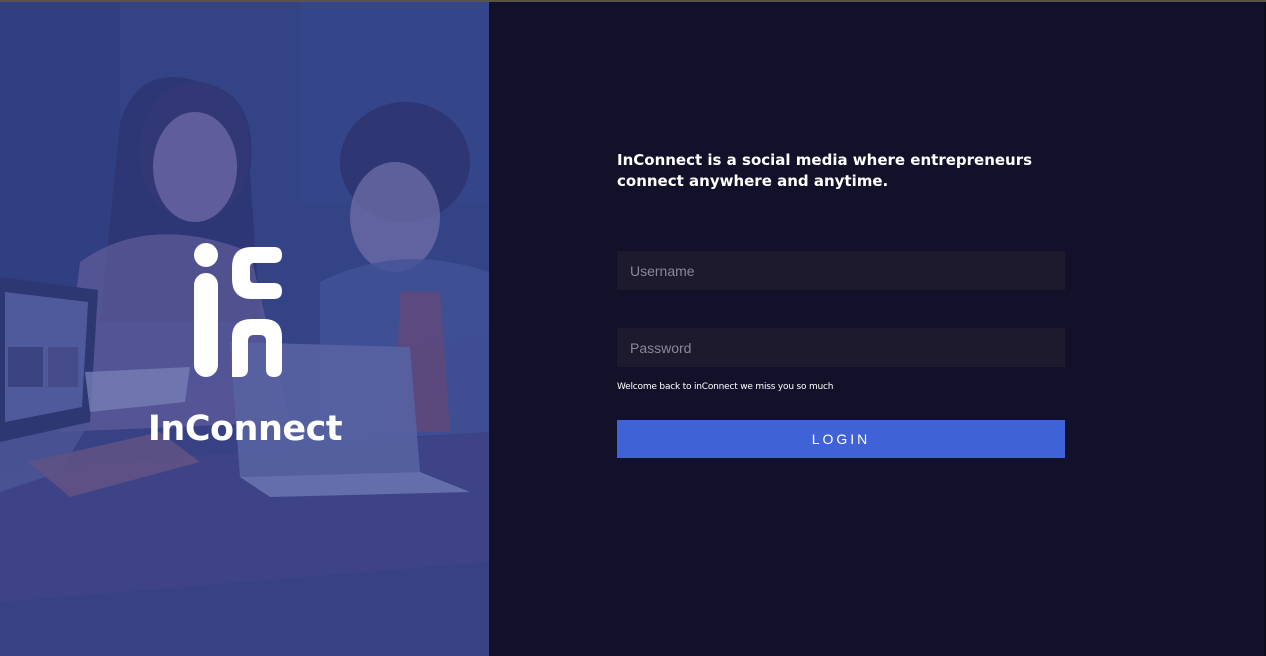 The image size is (1266, 656). I want to click on login-button: LOGIN, so click(841, 439).